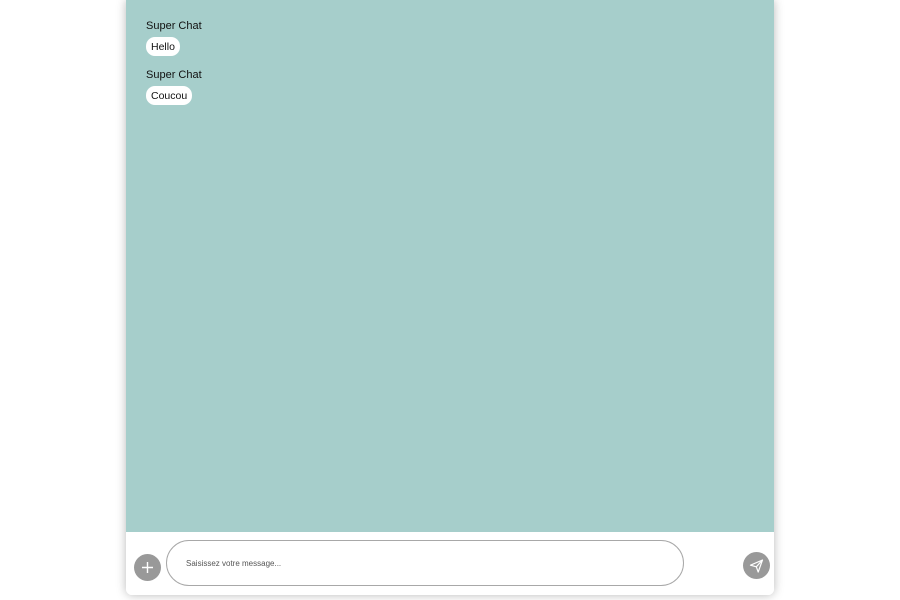 The width and height of the screenshot is (900, 600). What do you see at coordinates (169, 95) in the screenshot?
I see `message-bubble: Coucou` at bounding box center [169, 95].